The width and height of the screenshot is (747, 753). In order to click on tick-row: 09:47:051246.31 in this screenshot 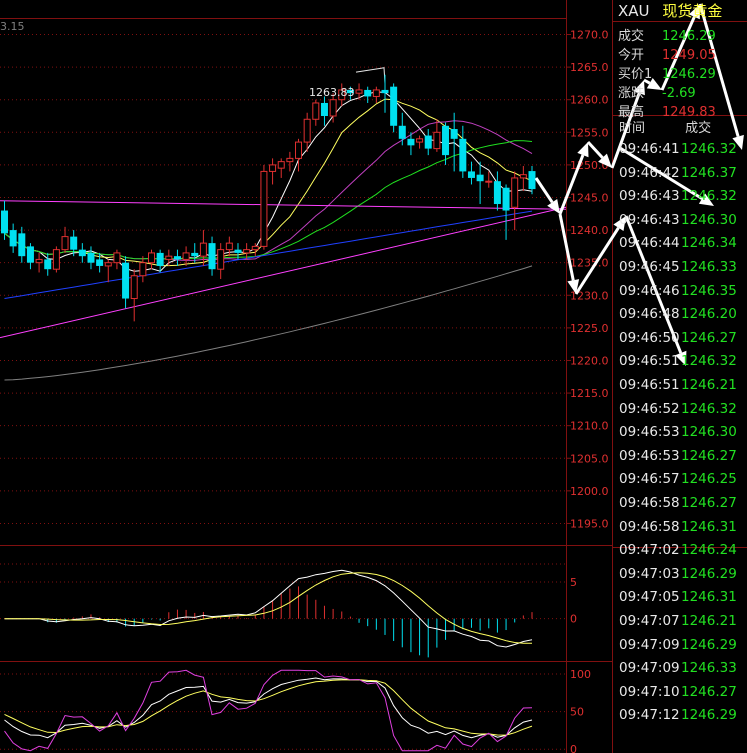, I will do `click(678, 600)`.